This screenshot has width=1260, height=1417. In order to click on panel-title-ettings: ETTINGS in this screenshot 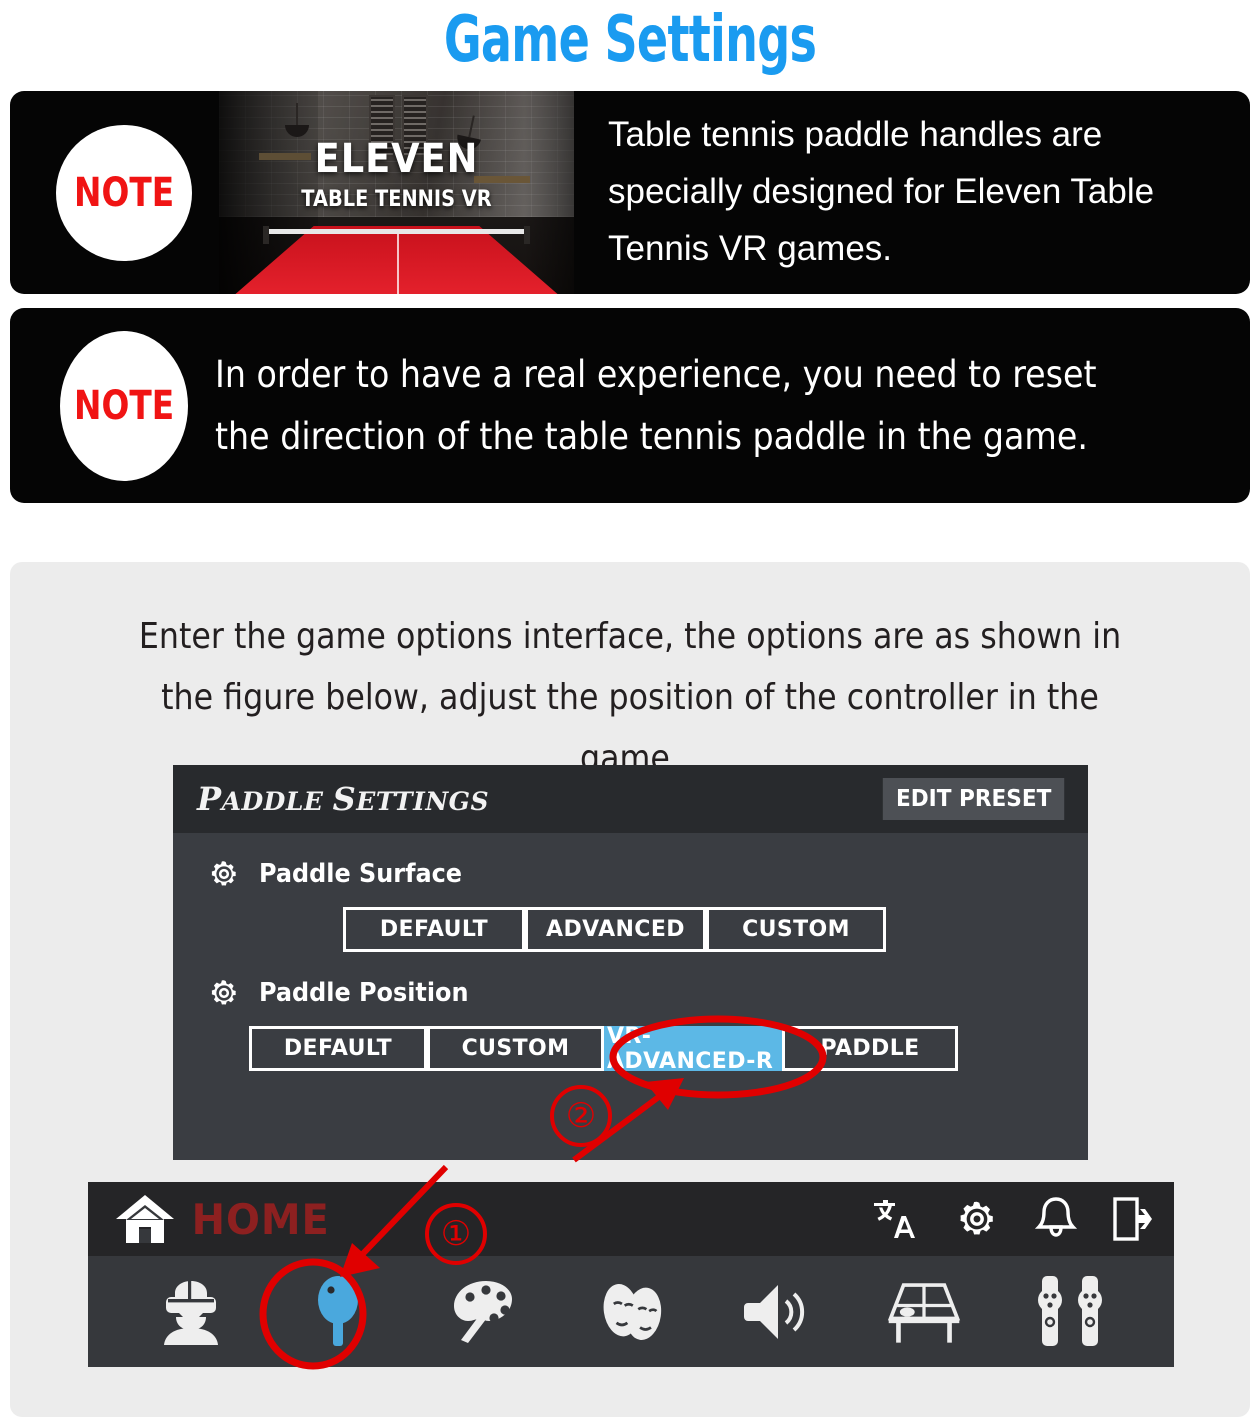, I will do `click(423, 801)`.